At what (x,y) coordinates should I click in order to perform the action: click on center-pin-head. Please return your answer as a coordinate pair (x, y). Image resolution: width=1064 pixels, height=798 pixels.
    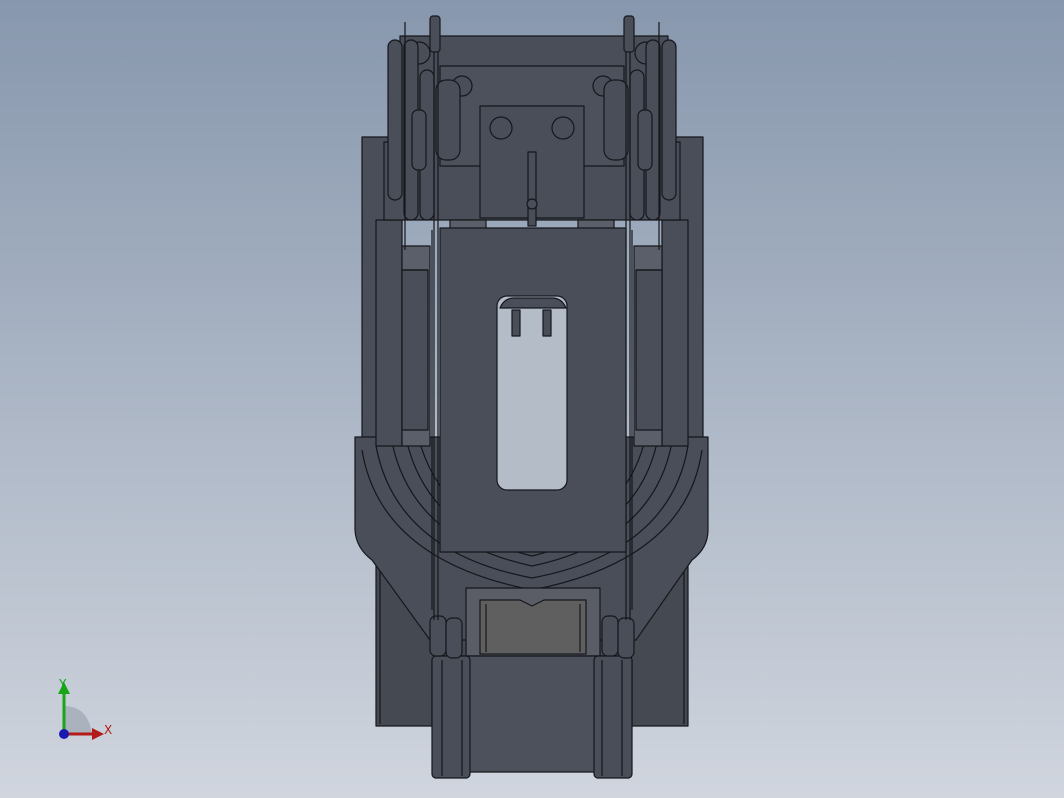
    Looking at the image, I should click on (532, 204).